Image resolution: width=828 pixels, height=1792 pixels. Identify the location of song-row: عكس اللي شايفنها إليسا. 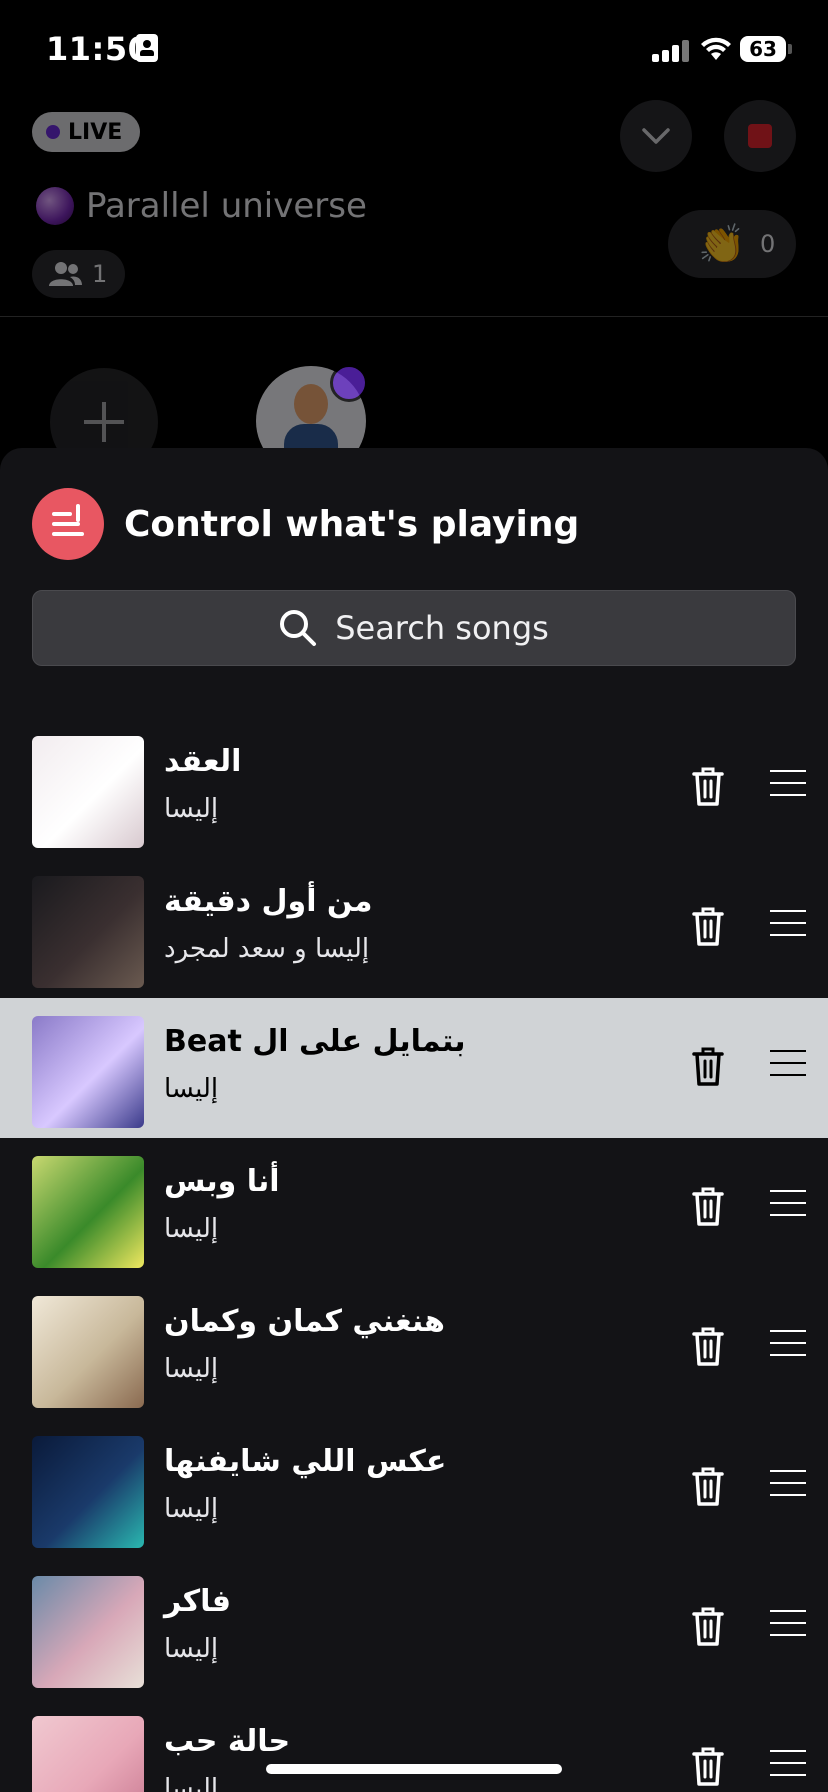
(414, 1488).